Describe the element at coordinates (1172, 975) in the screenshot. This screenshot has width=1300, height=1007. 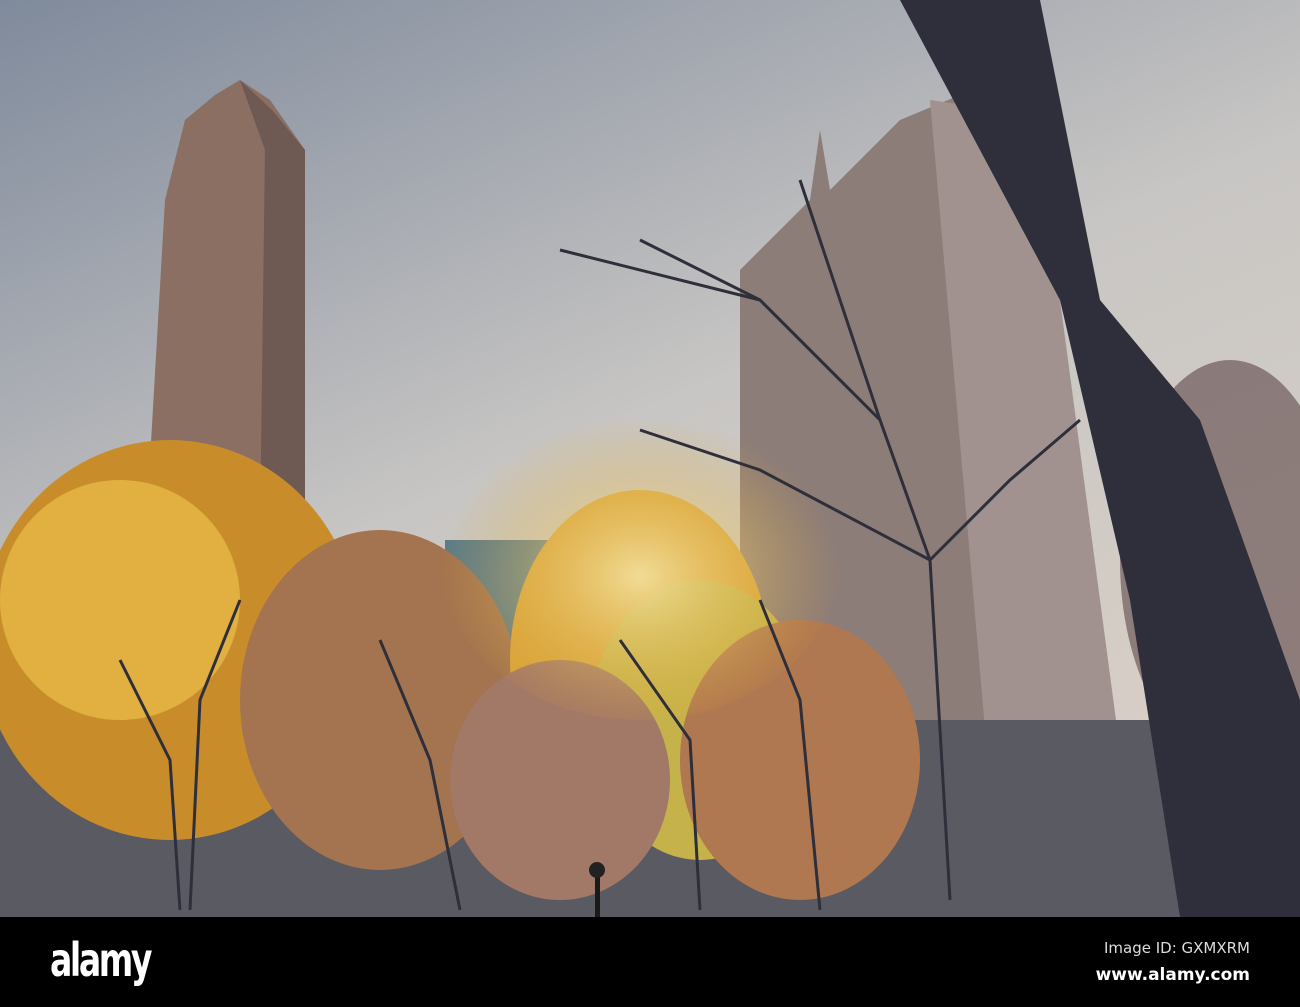
I see `site-url: www.alamy.com` at that location.